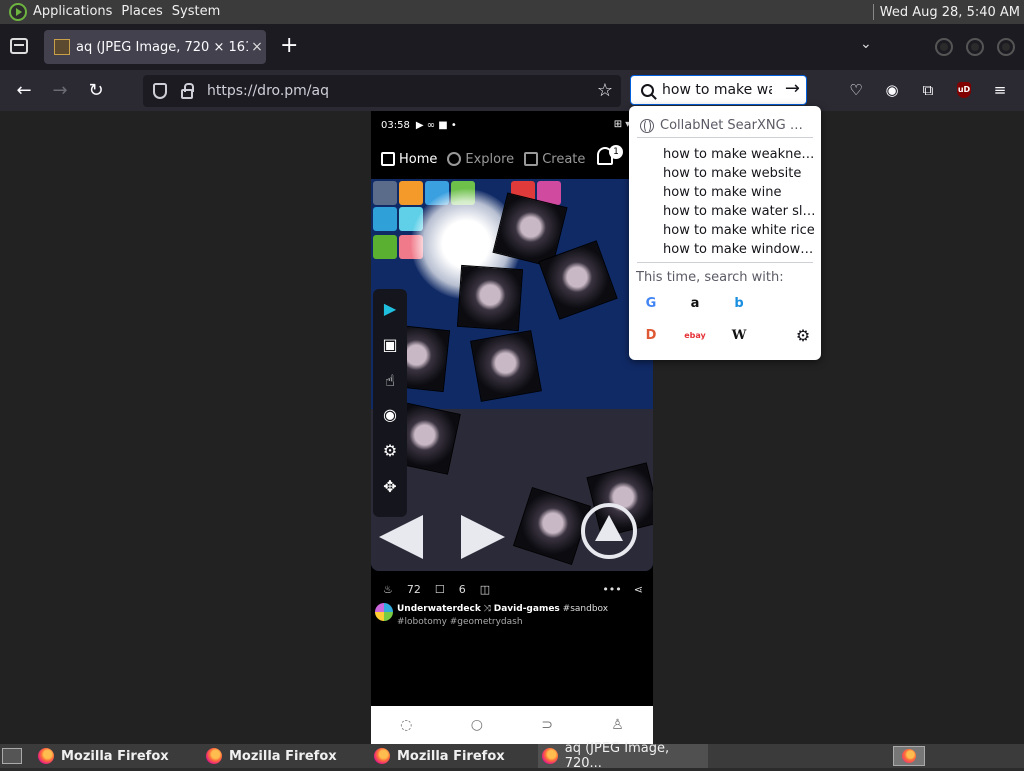 Image resolution: width=1024 pixels, height=771 pixels. I want to click on show-desktop-icon, so click(12, 756).